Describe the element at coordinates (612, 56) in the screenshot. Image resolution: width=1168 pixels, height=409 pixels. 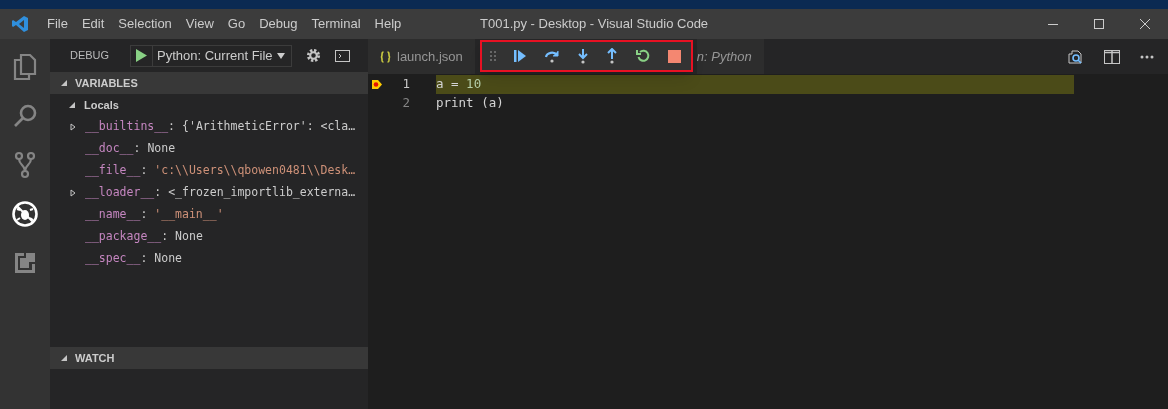
I see `step-out-icon` at that location.